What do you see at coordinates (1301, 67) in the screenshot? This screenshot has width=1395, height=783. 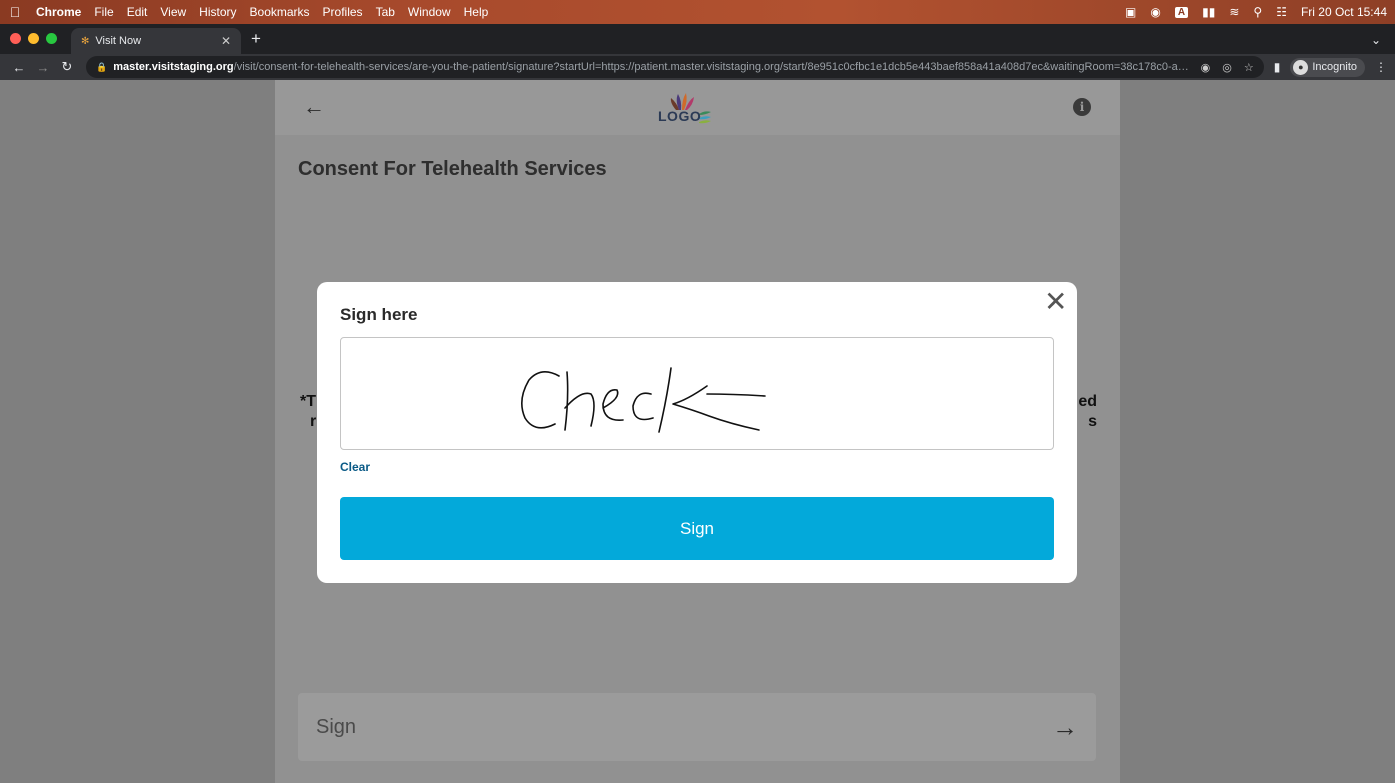 I see `incognito-avatar-icon: ●` at bounding box center [1301, 67].